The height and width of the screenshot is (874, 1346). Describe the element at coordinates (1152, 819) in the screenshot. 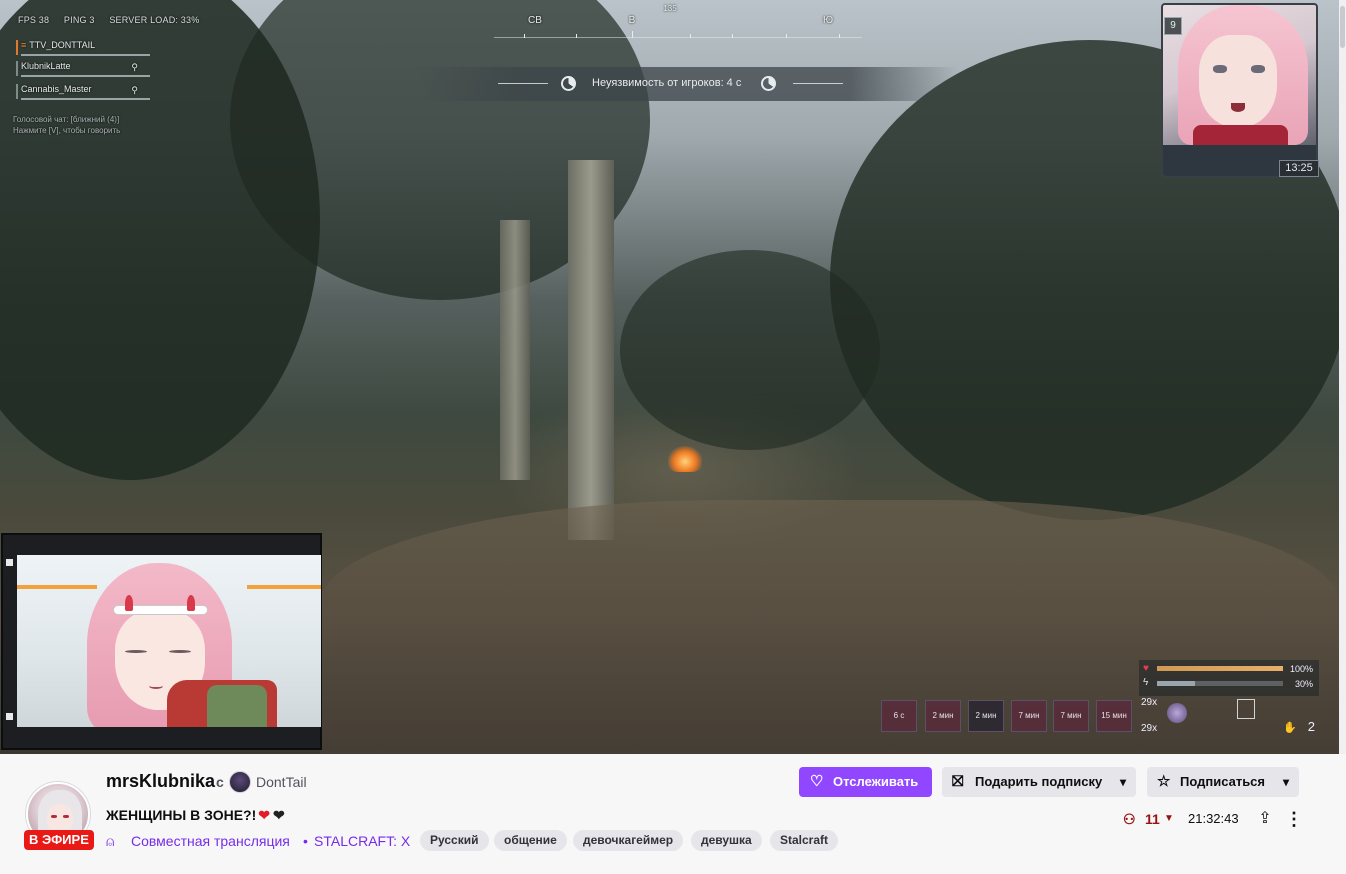

I see `viewer-count-value: 11` at that location.